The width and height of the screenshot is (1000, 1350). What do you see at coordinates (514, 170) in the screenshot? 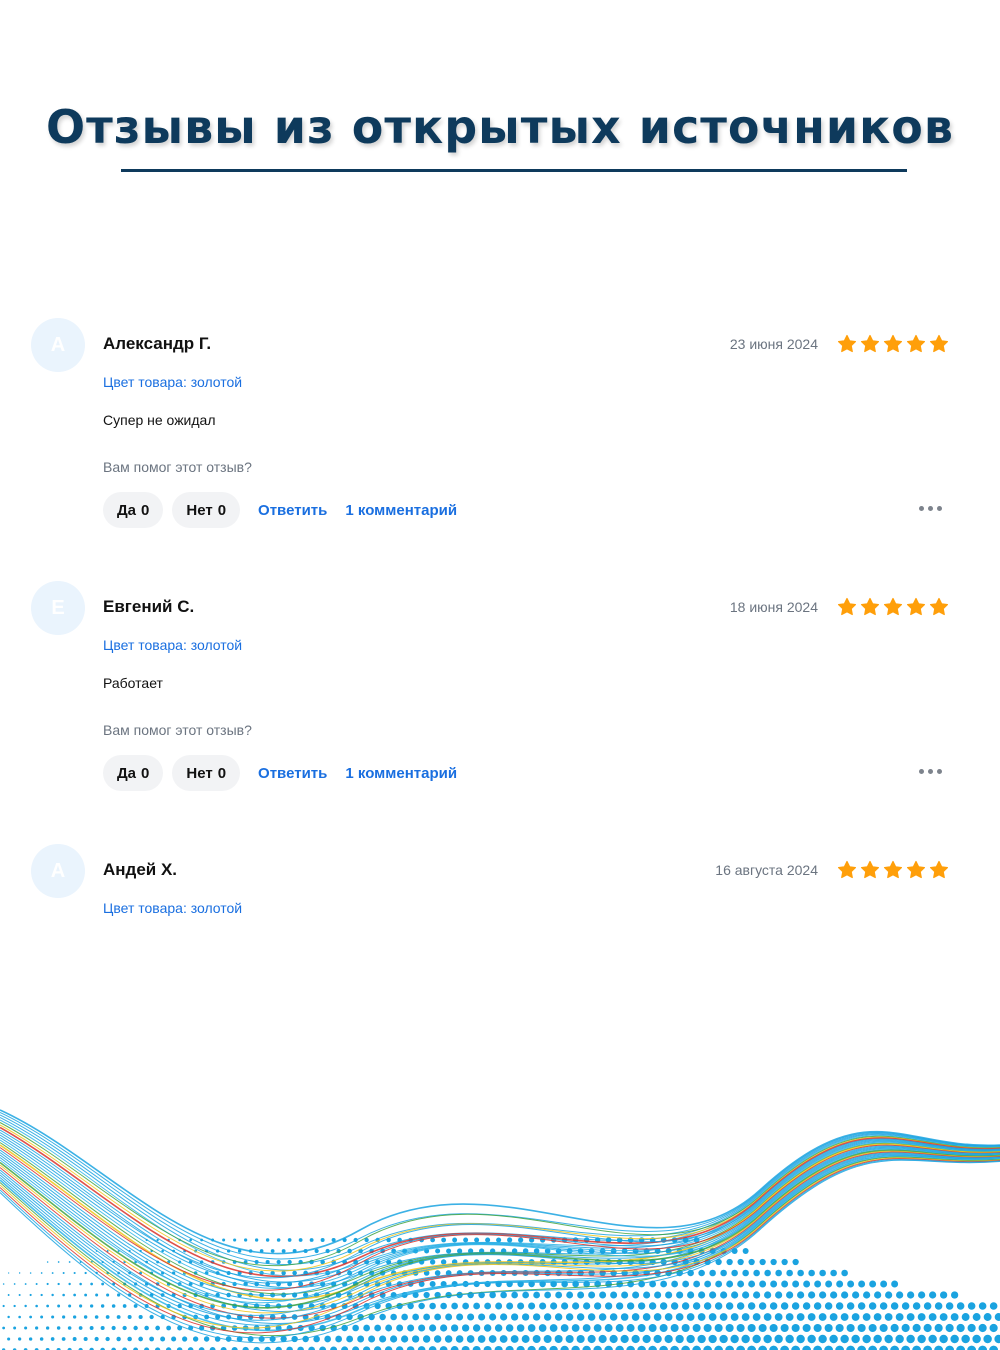
I see `title-underline` at bounding box center [514, 170].